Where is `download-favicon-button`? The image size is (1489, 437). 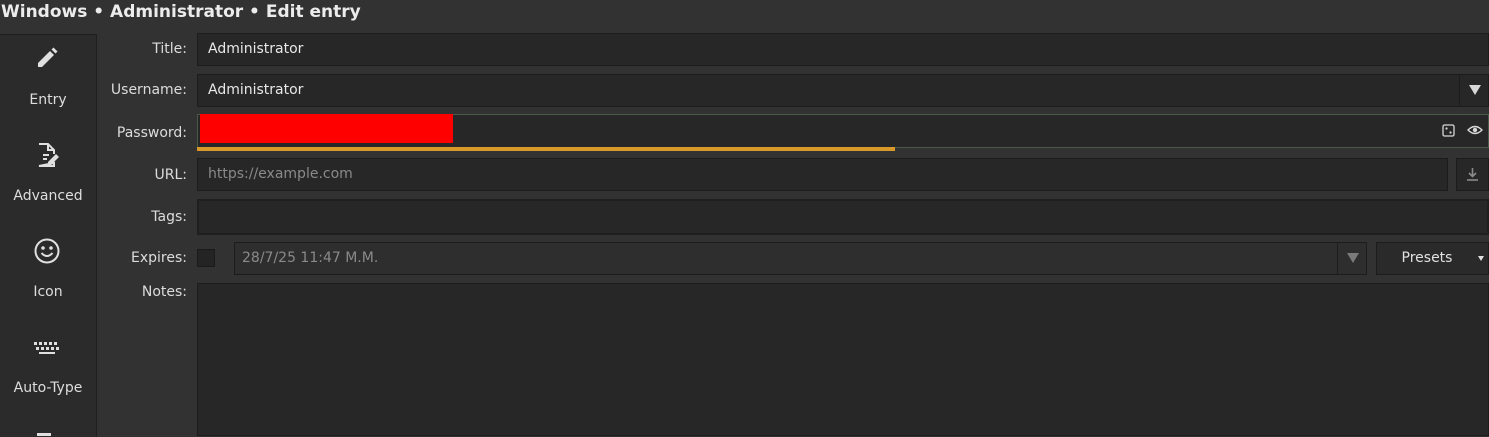
download-favicon-button is located at coordinates (1472, 174).